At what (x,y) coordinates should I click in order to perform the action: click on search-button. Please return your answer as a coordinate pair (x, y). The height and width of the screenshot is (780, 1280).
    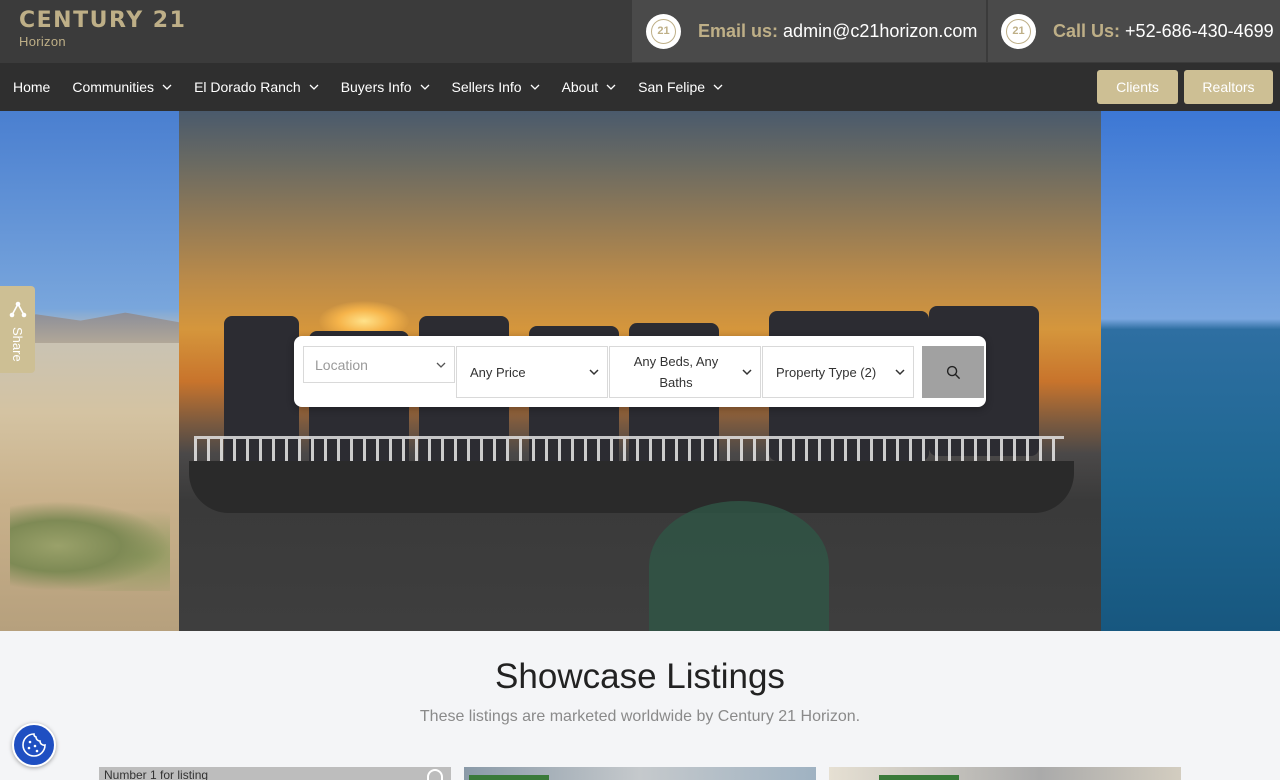
    Looking at the image, I should click on (953, 372).